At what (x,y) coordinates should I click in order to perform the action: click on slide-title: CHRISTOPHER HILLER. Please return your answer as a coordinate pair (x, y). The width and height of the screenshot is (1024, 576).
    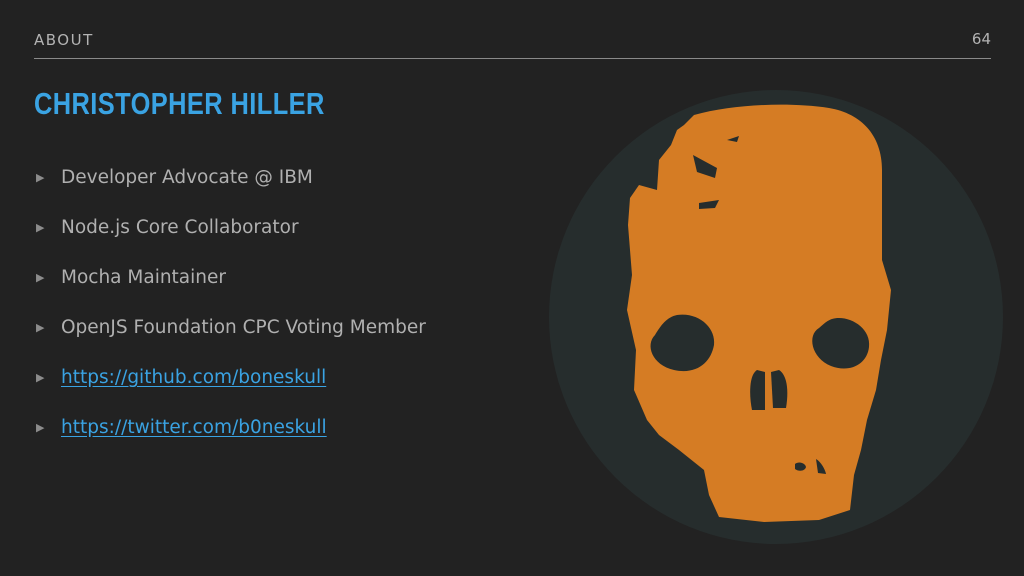
    Looking at the image, I should click on (179, 103).